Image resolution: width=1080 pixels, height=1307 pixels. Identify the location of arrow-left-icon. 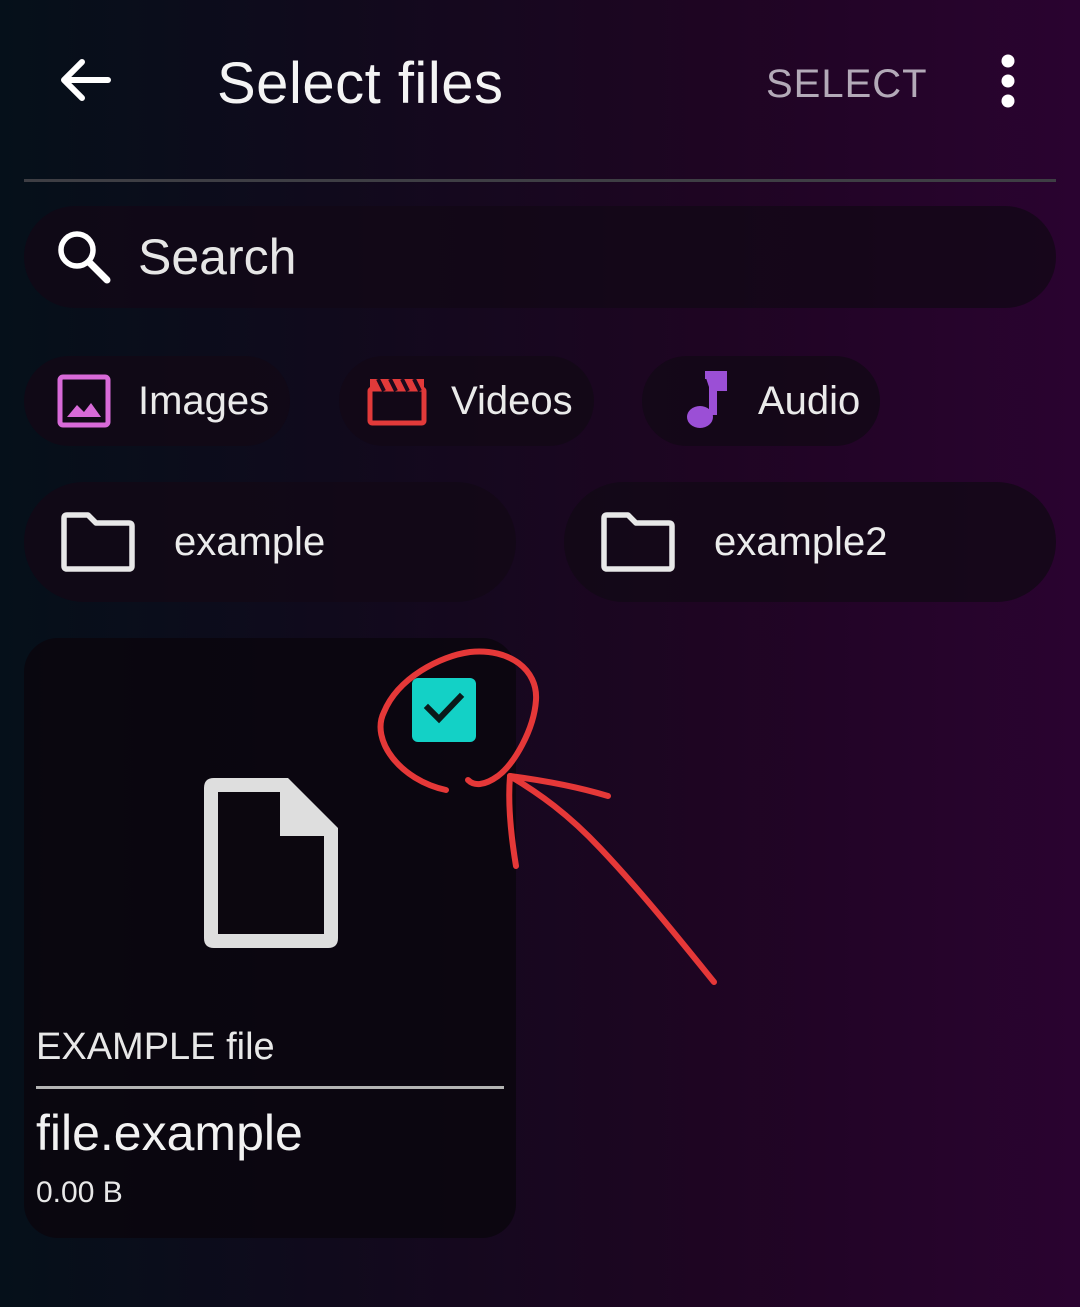
(84, 82).